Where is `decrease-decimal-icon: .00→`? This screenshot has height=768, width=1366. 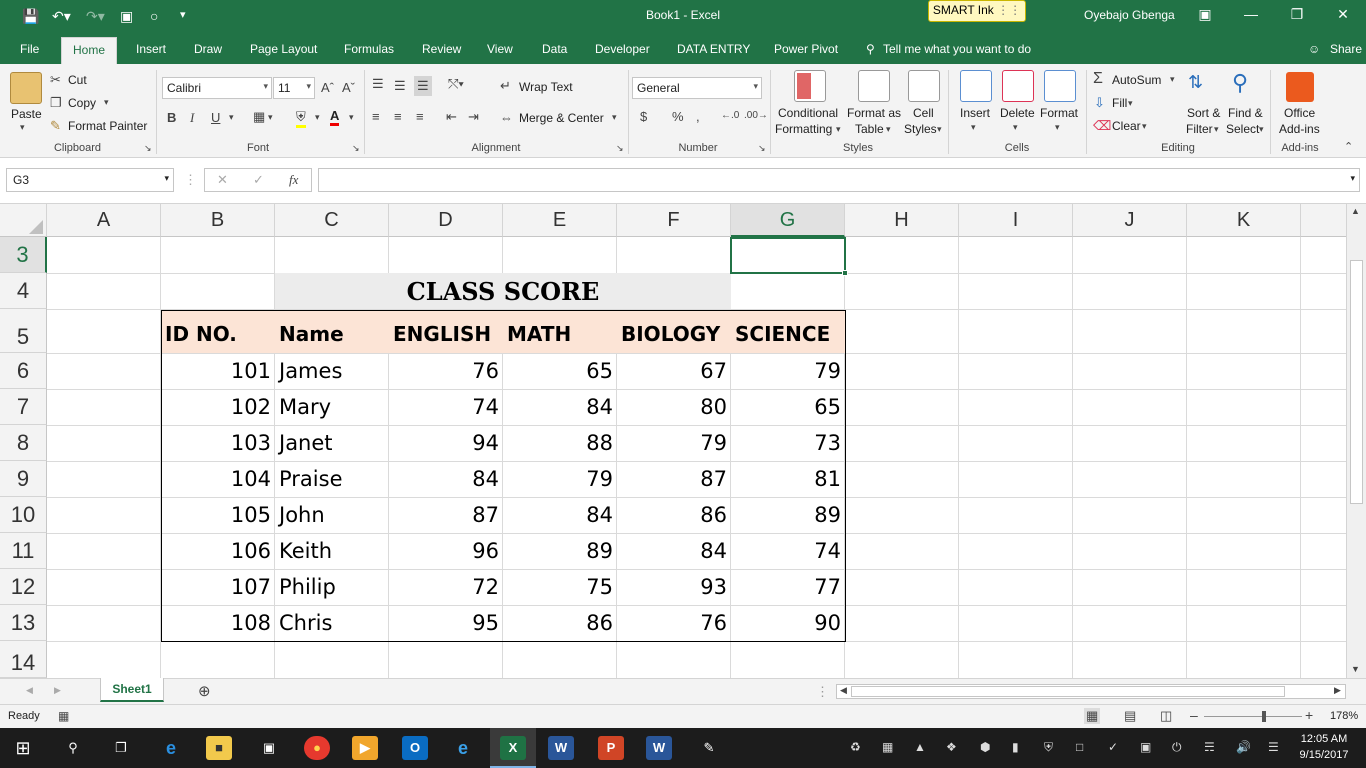 decrease-decimal-icon: .00→ is located at coordinates (756, 115).